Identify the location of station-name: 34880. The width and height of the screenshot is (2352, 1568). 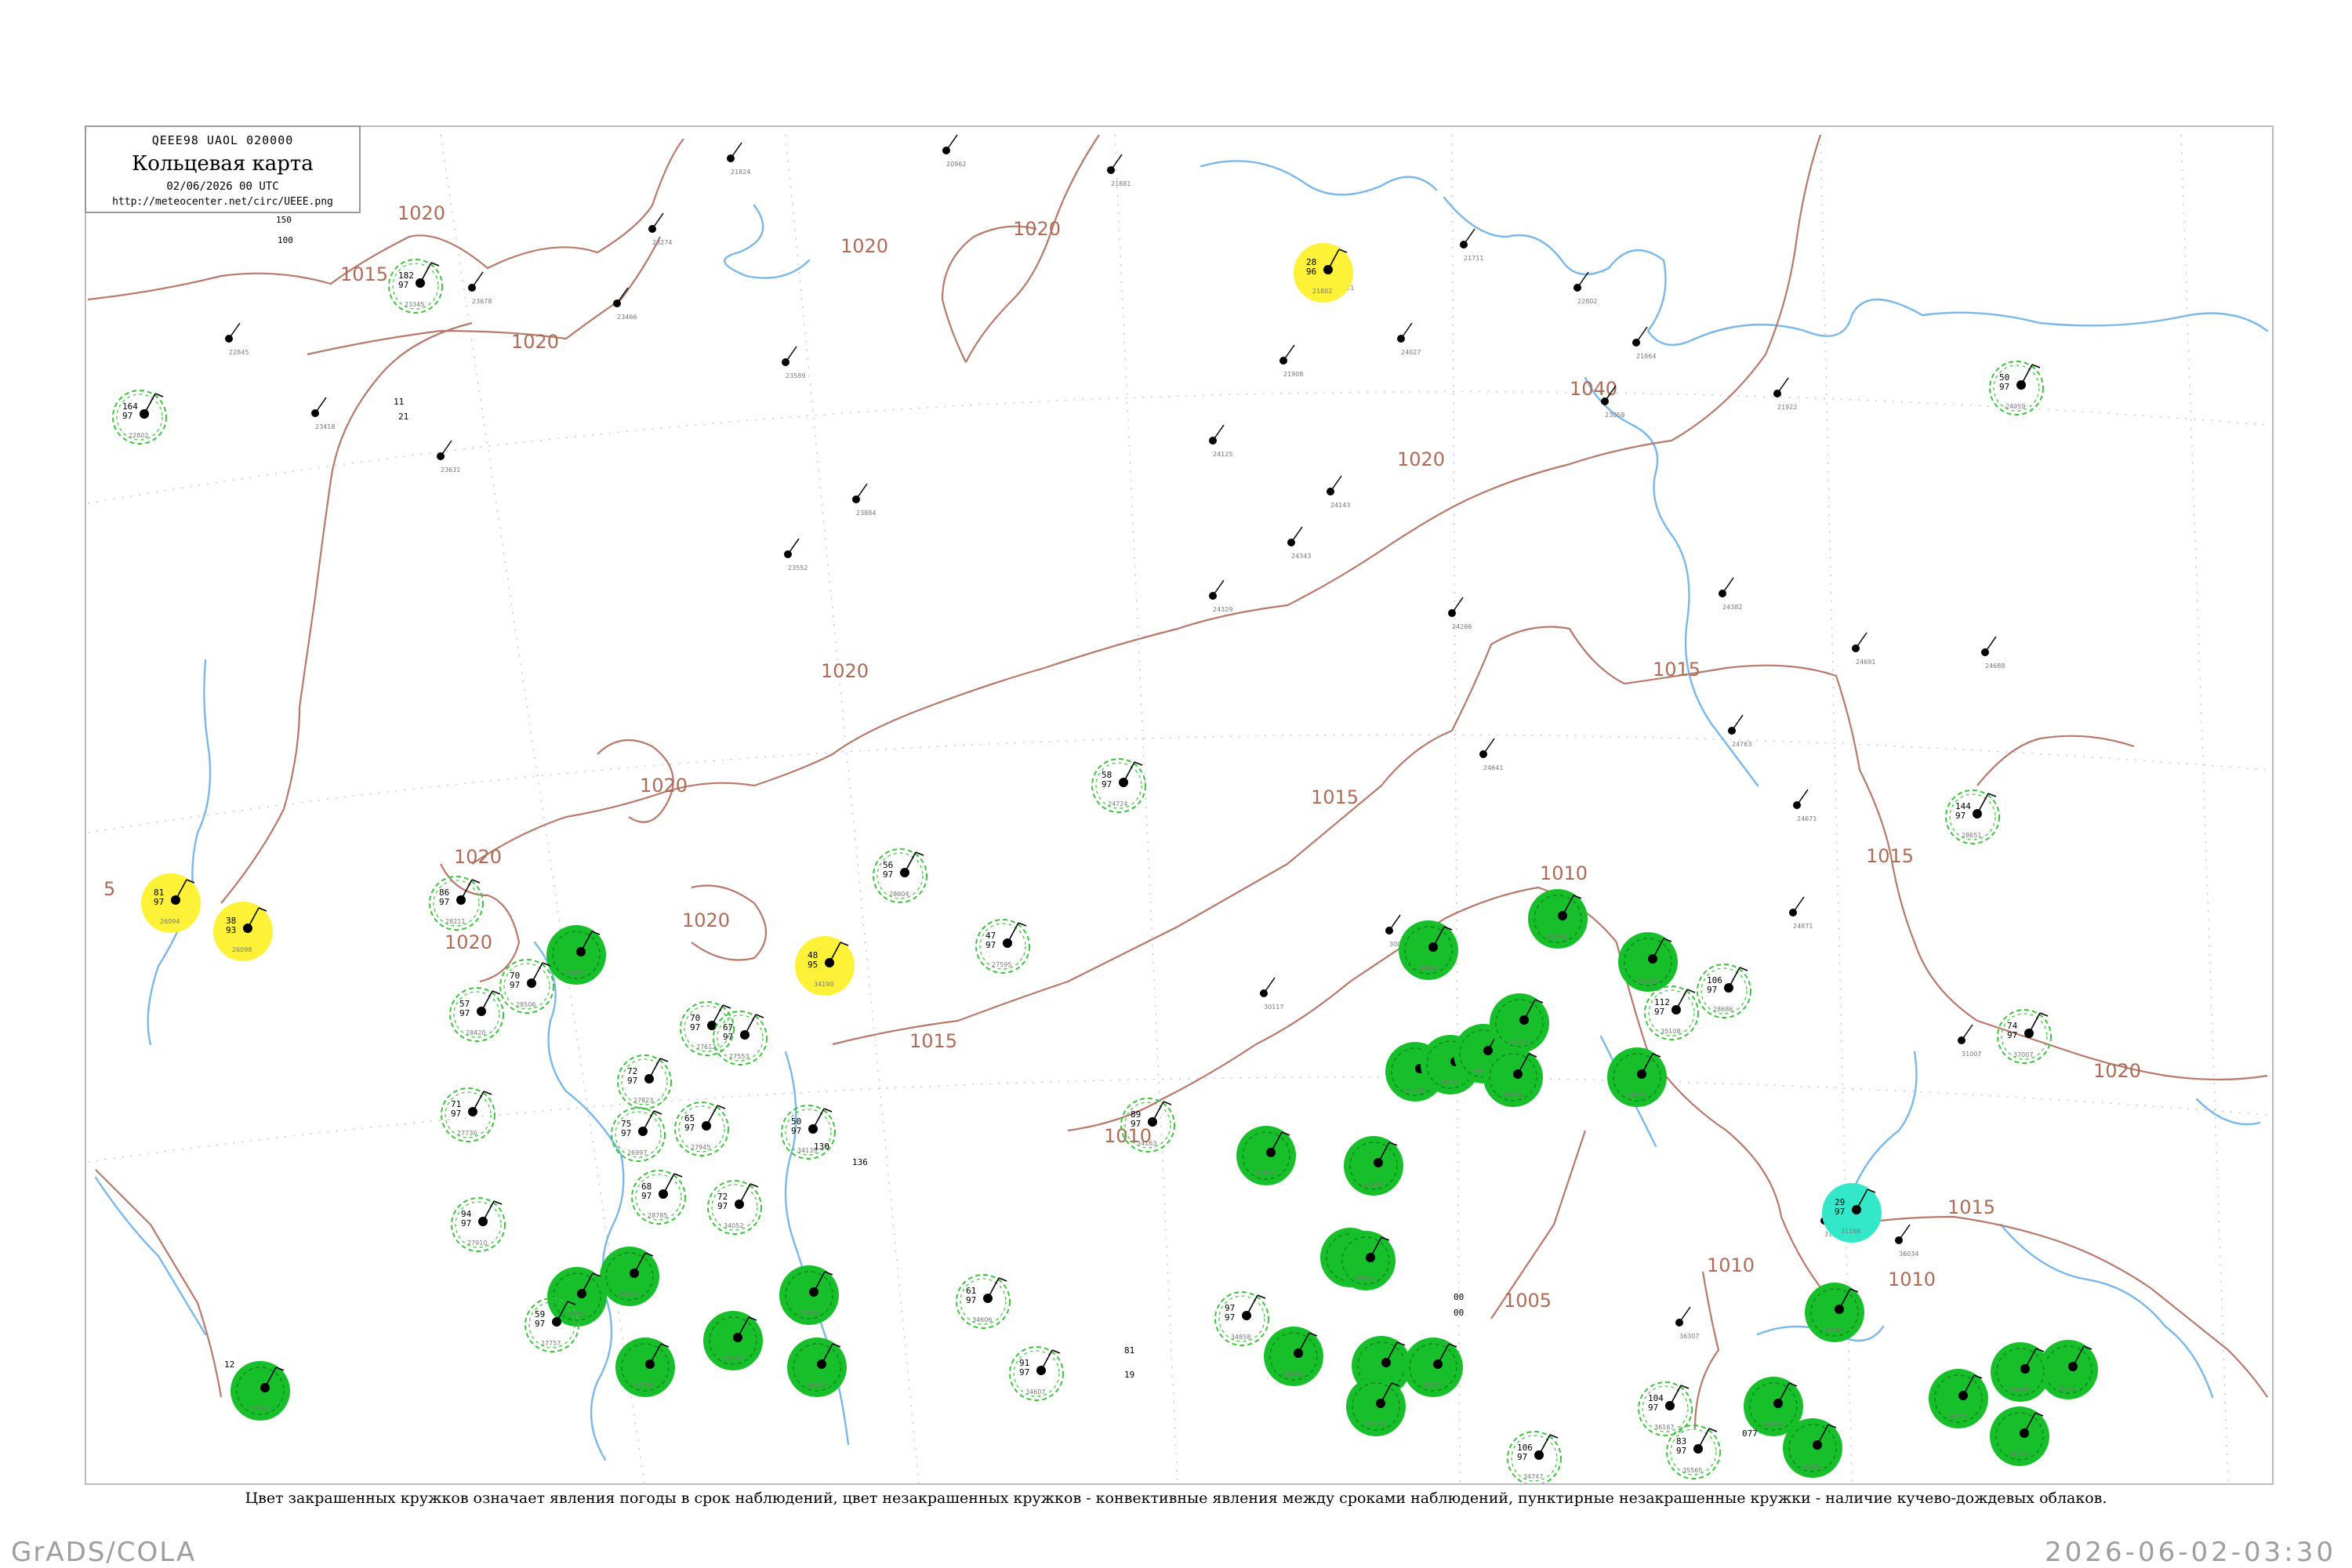
(1292, 1374).